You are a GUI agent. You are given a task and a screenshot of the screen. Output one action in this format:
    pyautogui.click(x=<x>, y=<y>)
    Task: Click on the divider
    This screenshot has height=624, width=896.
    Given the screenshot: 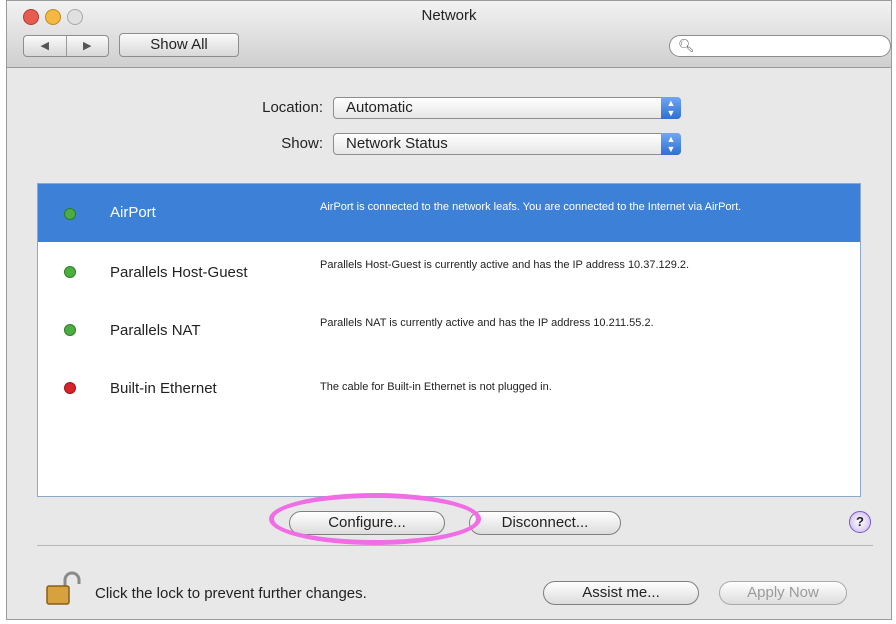 What is the action you would take?
    pyautogui.click(x=455, y=545)
    